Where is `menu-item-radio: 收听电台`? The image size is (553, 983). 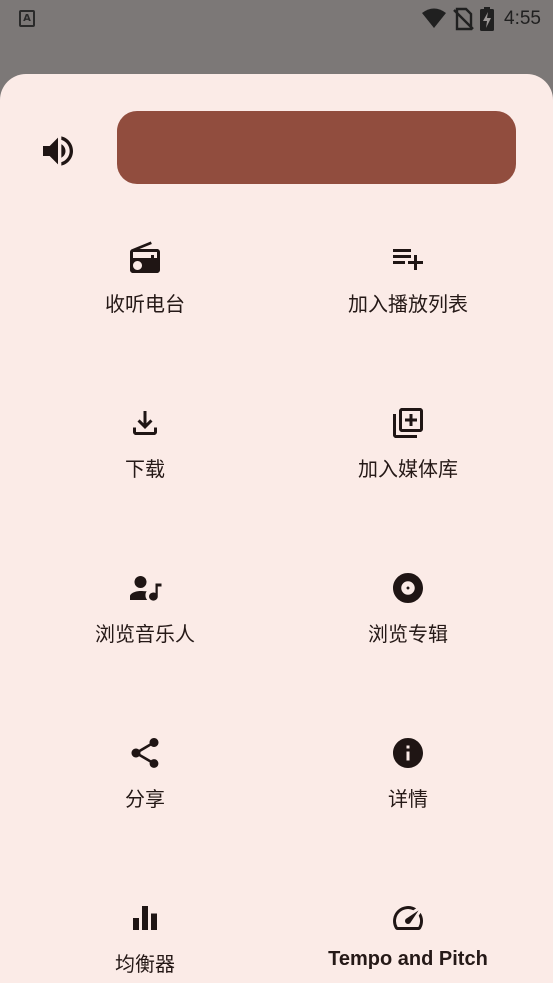
menu-item-radio: 收听电台 is located at coordinates (145, 295).